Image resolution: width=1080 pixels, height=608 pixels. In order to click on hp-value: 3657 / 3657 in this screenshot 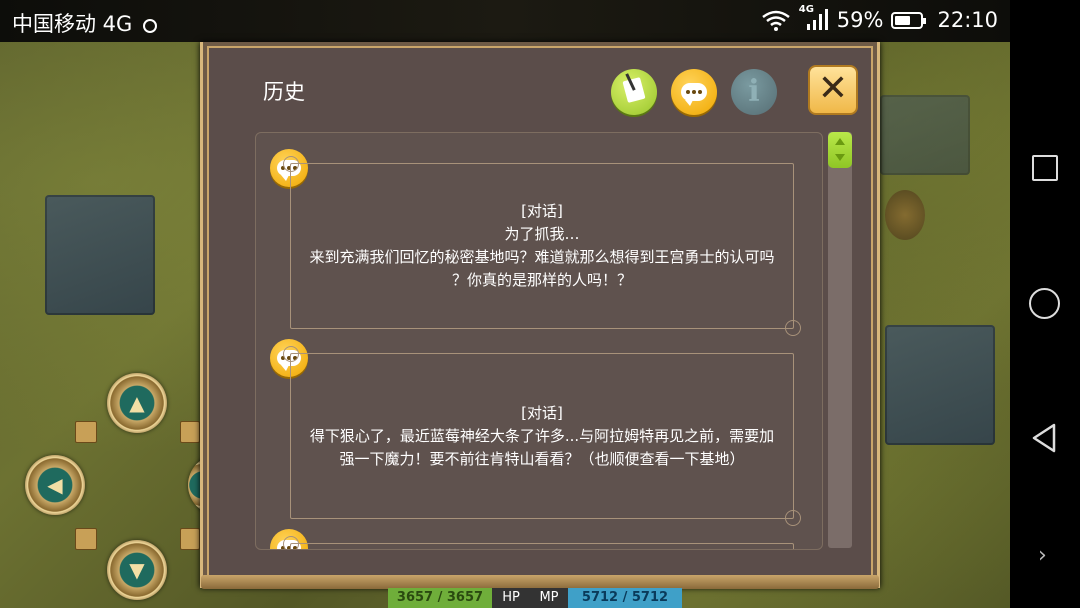, I will do `click(440, 598)`.